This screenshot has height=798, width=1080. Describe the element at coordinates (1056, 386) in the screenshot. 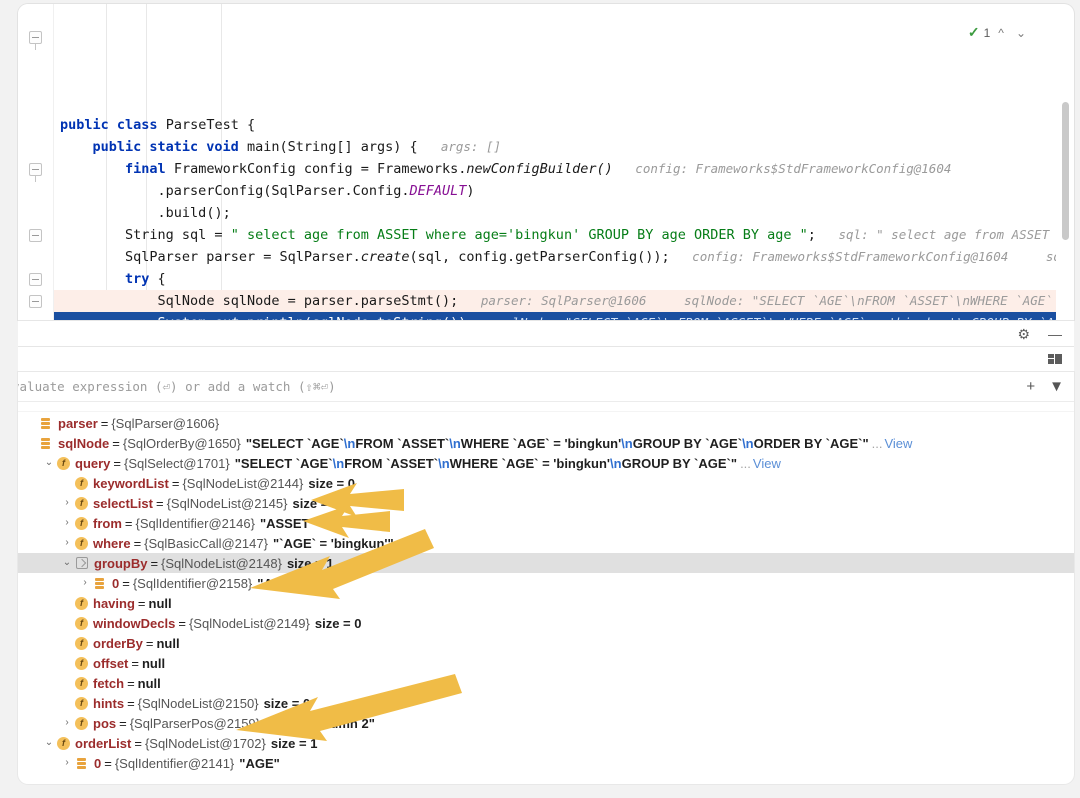

I see `chevron-down-icon: ▼` at that location.